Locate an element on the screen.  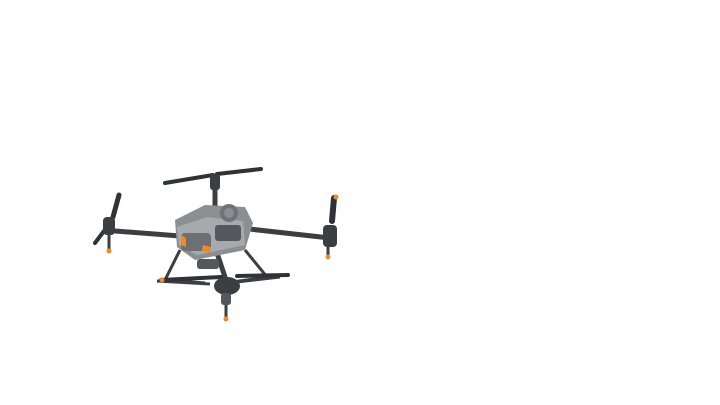
arm-rear-right is located at coordinates (285, 233).